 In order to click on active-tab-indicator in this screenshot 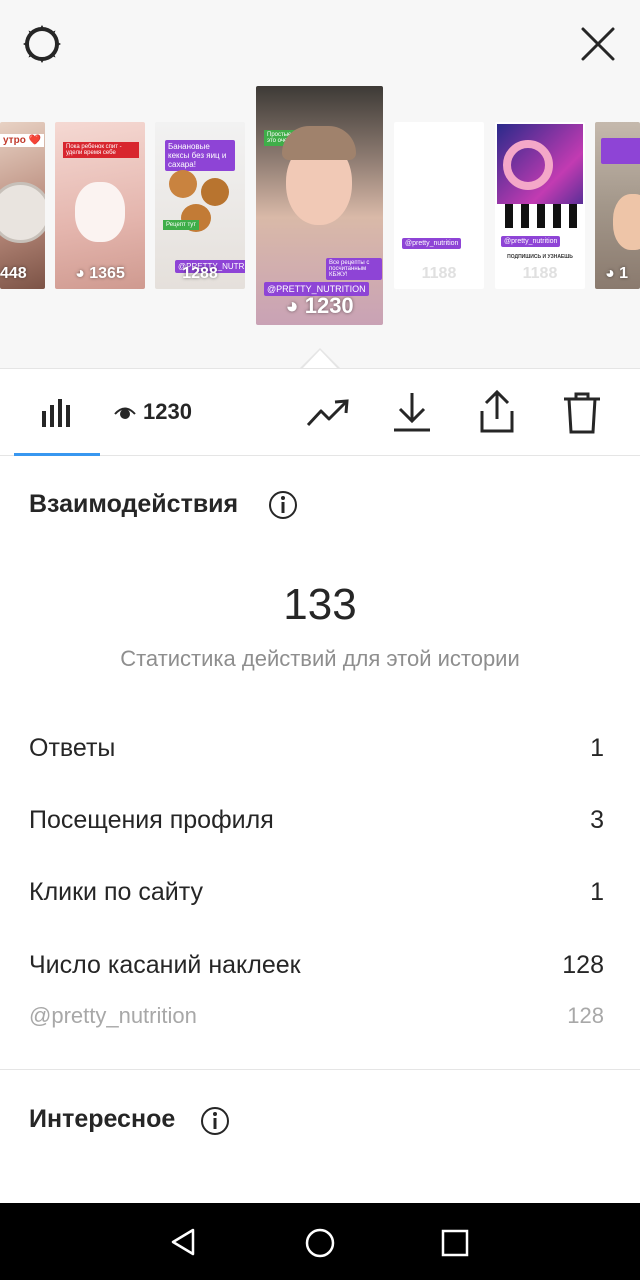, I will do `click(57, 454)`.